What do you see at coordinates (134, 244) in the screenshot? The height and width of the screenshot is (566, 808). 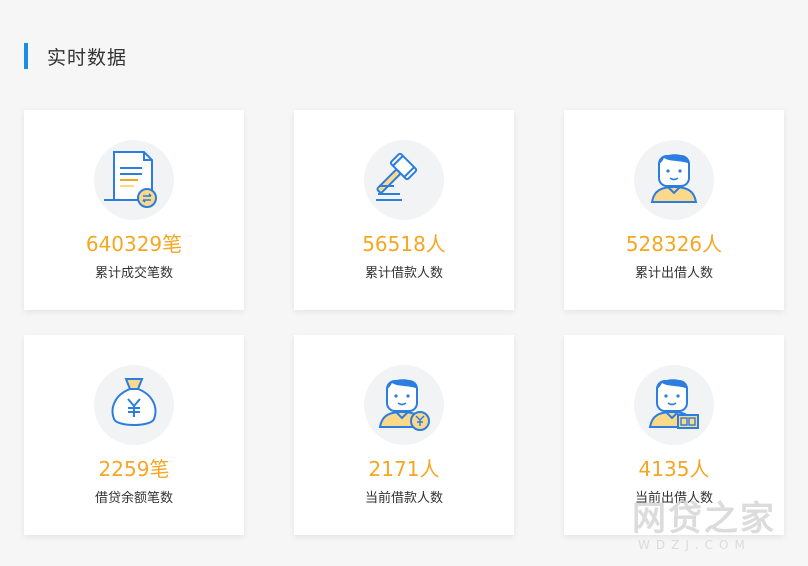 I see `stat-value: 640329笔` at bounding box center [134, 244].